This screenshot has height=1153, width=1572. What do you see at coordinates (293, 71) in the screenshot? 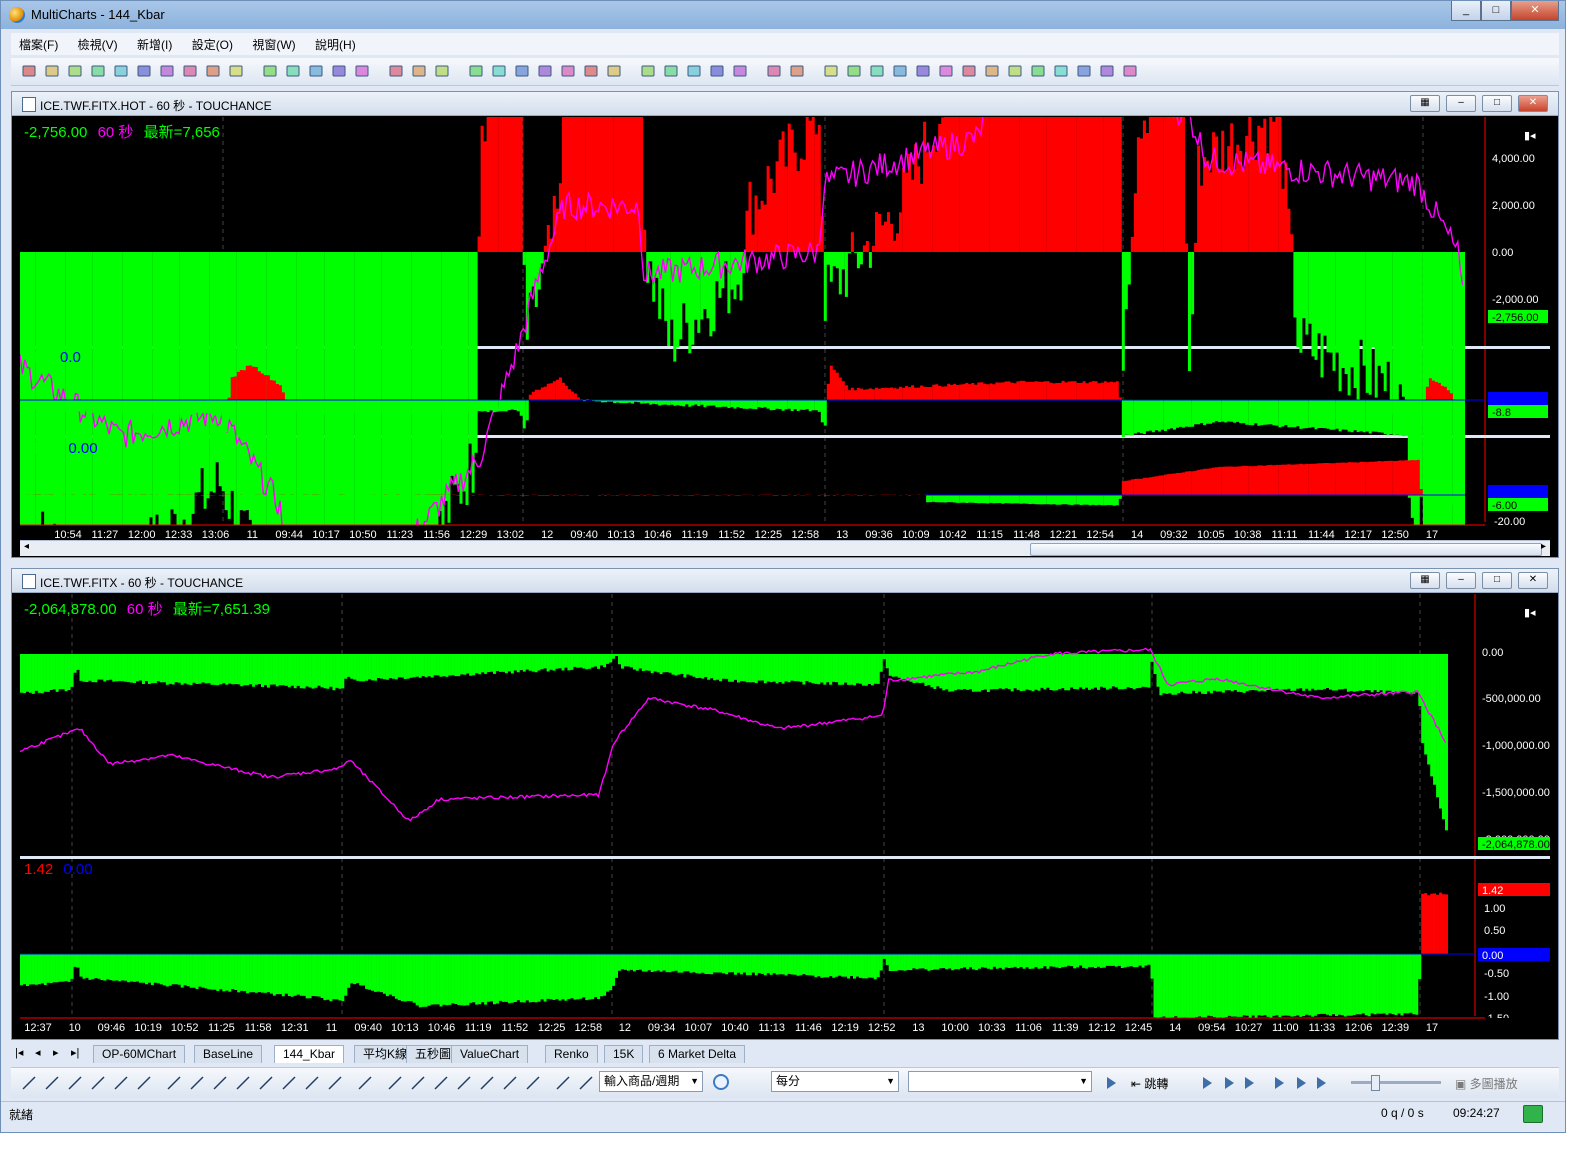
I see `strategy-icon` at bounding box center [293, 71].